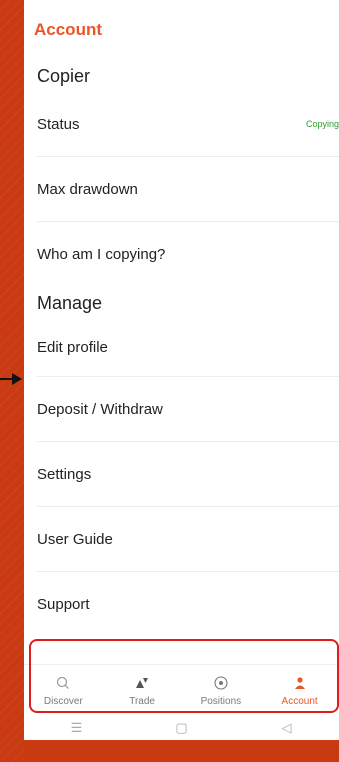 The image size is (339, 762). I want to click on user-guide-label: User Guide, so click(75, 539).